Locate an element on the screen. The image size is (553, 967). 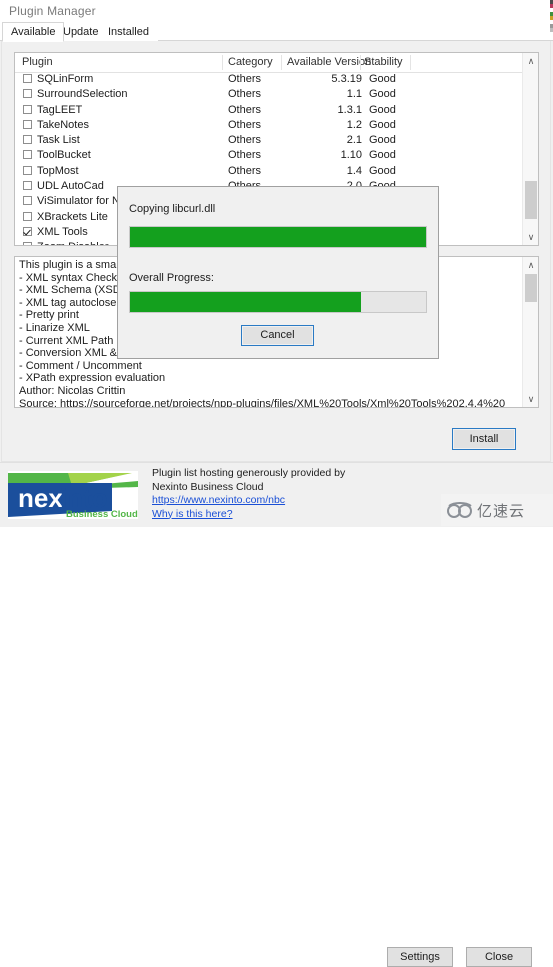
row-version: 1.2 is located at coordinates (354, 124).